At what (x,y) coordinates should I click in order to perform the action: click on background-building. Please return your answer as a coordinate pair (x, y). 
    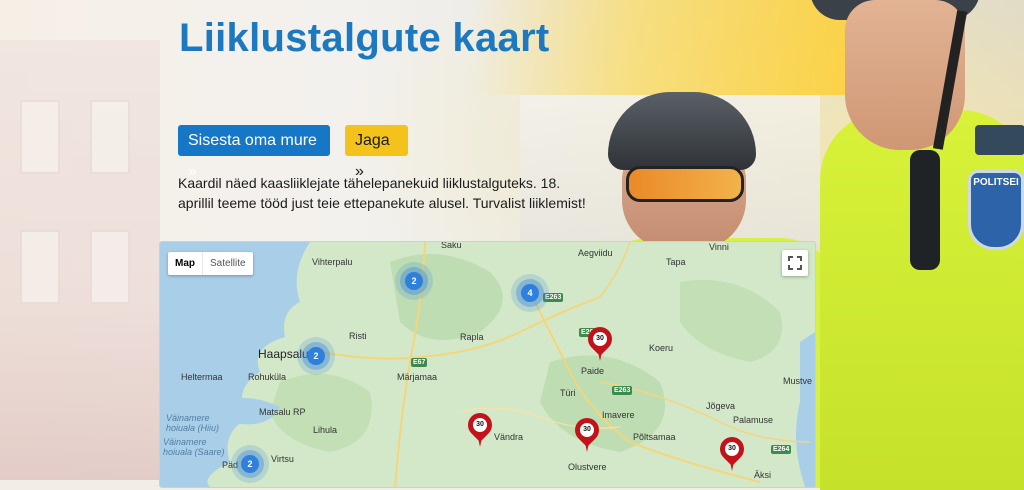
    Looking at the image, I should click on (80, 260).